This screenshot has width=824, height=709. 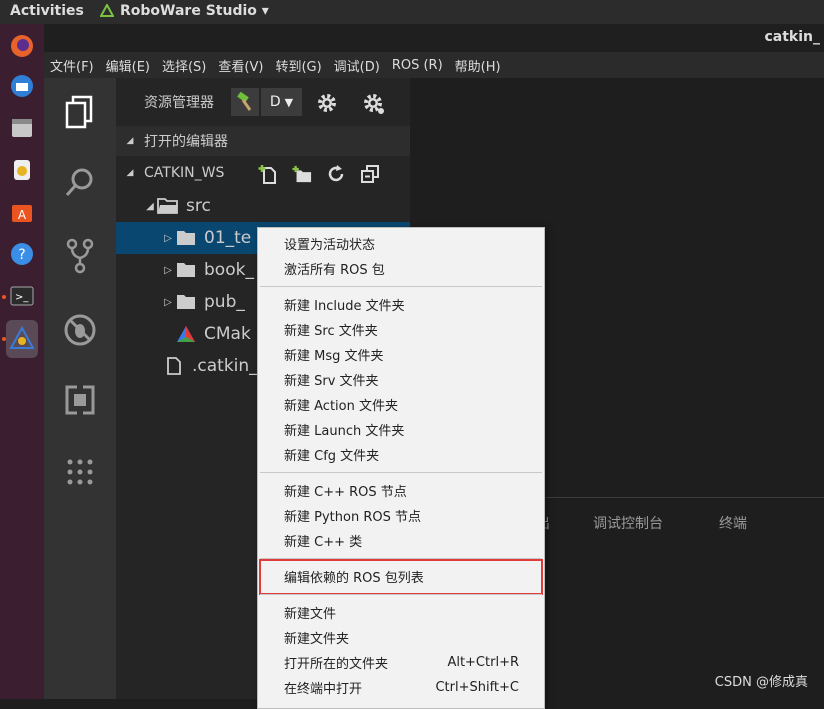 I want to click on tree-item-label: src, so click(x=198, y=206).